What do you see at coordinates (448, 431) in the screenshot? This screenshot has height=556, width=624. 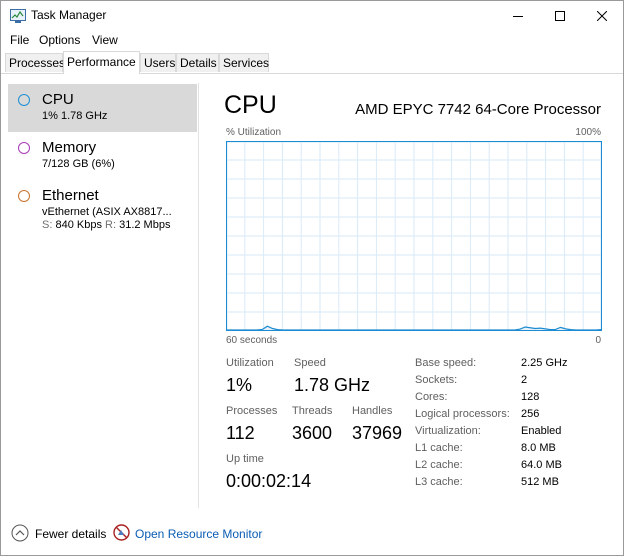 I see `spec-label: Virtualization:` at bounding box center [448, 431].